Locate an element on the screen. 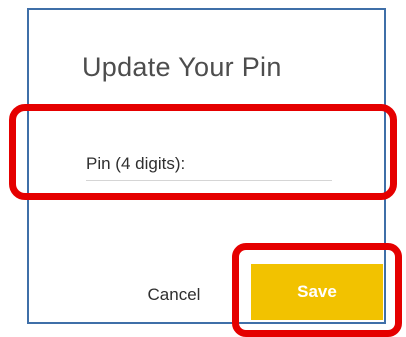  dialog-title: Update Your Pin is located at coordinates (182, 67).